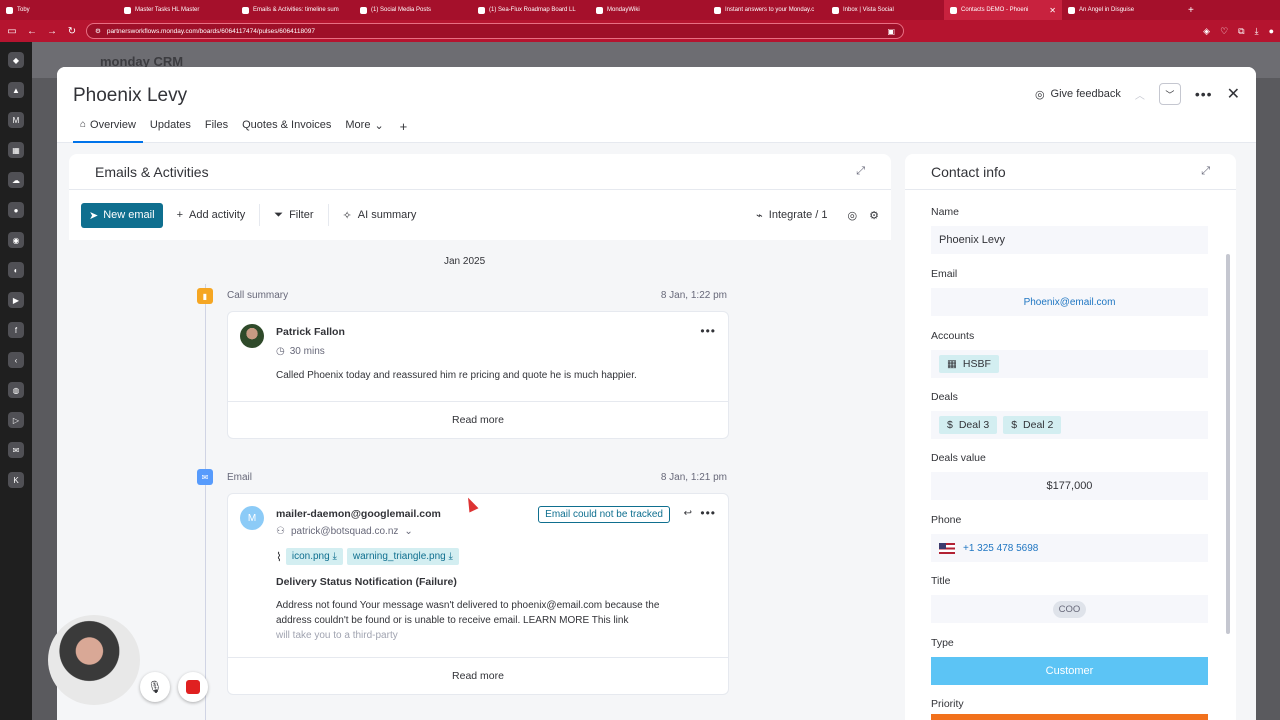  I want to click on dock-app-icon: ▦, so click(16, 150).